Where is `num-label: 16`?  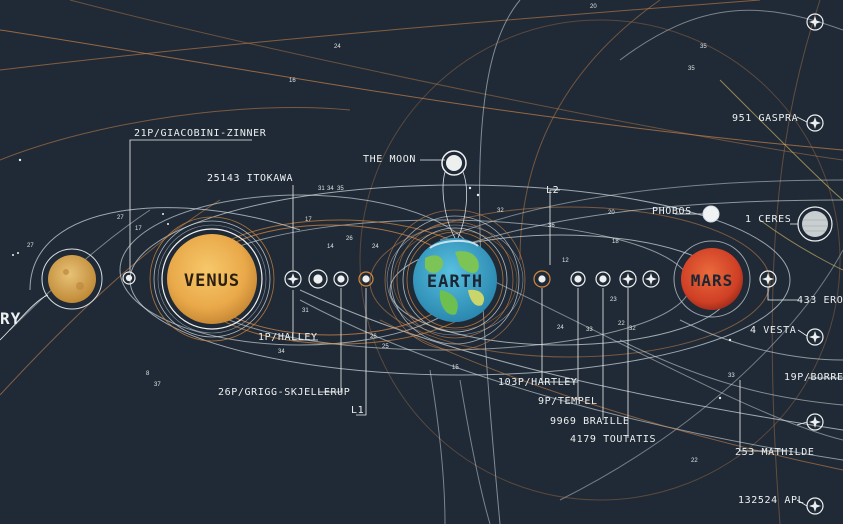
num-label: 16 is located at coordinates (292, 81).